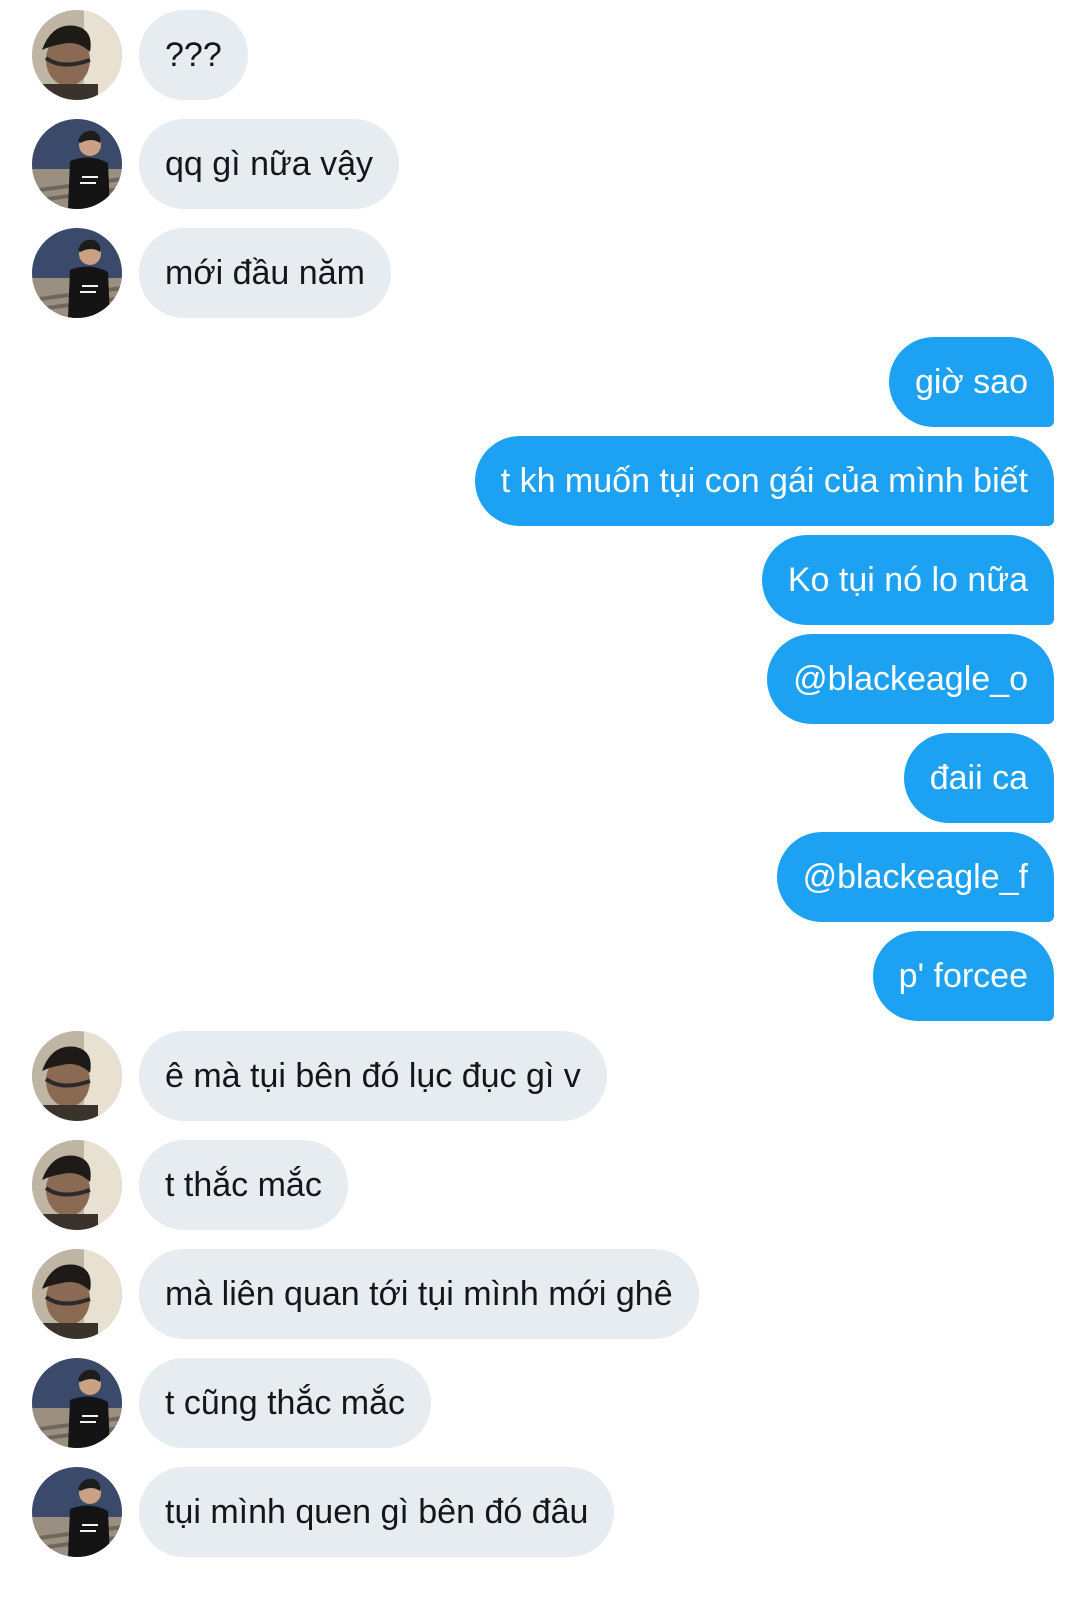  Describe the element at coordinates (540, 164) in the screenshot. I see `message-row: qq gì nữa vậy` at that location.